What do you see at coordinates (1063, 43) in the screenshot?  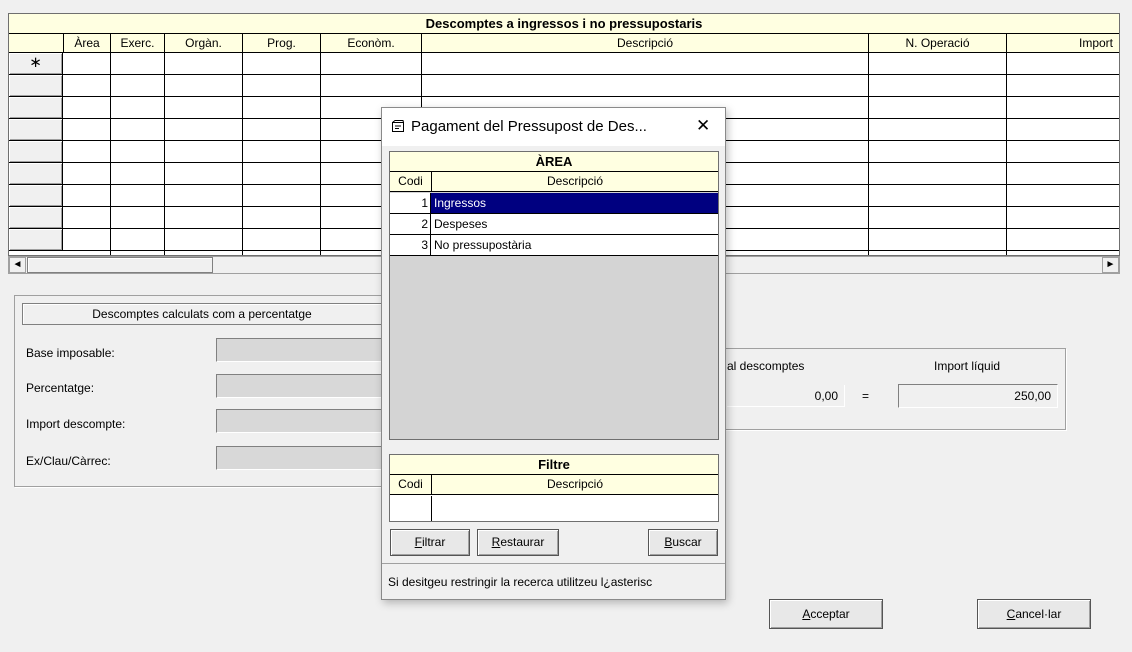 I see `col-header-import: Import` at bounding box center [1063, 43].